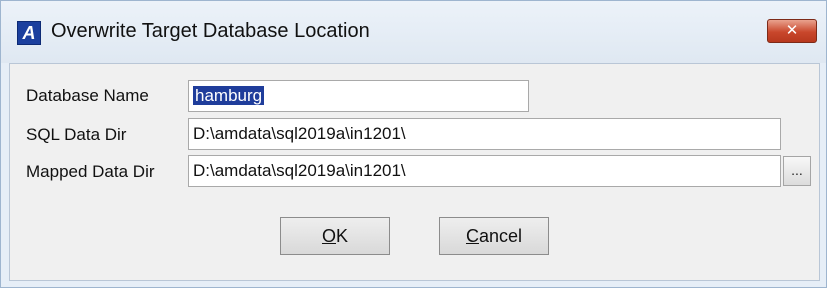 The width and height of the screenshot is (827, 288). What do you see at coordinates (484, 171) in the screenshot?
I see `mapped-data-dir-input: D:\amdata\sql2019a\in1201\` at bounding box center [484, 171].